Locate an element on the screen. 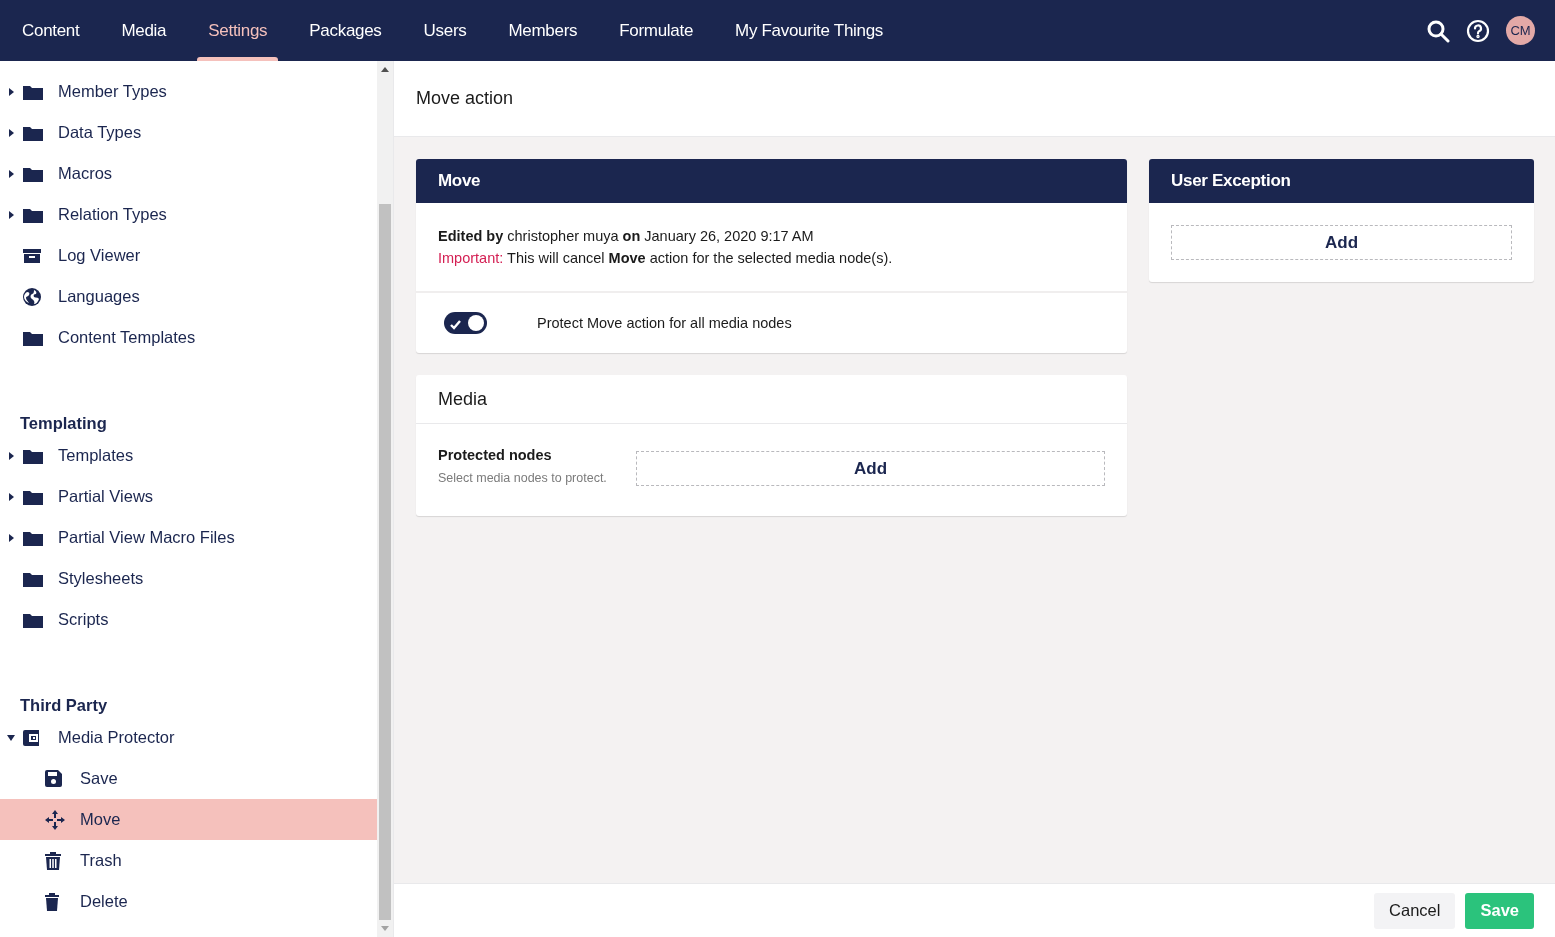  nav-tab: My Favourite Things is located at coordinates (809, 30).